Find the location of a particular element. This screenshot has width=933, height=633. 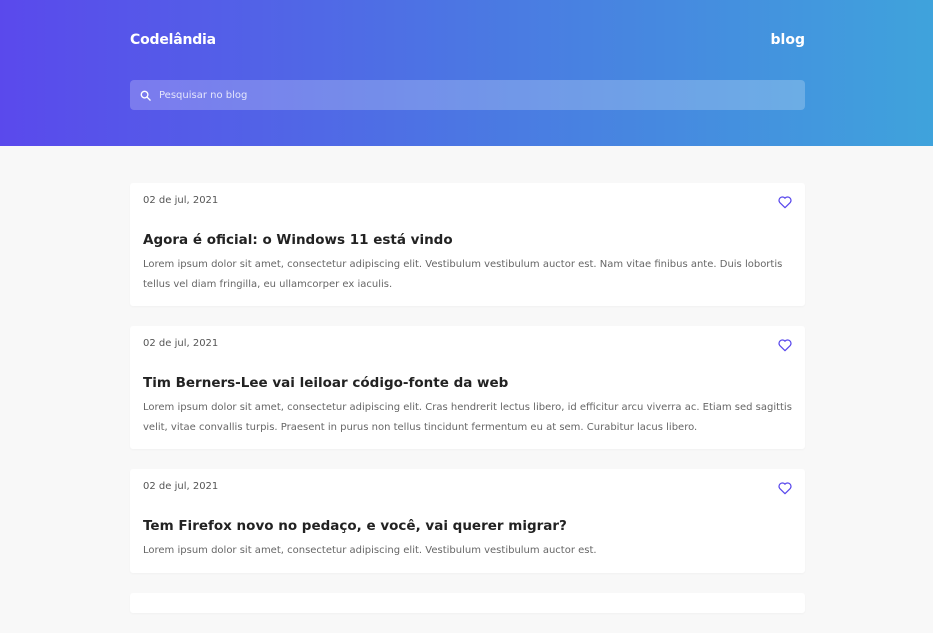

post-title: Agora é oficial: o Windows 11 está vindo is located at coordinates (468, 240).